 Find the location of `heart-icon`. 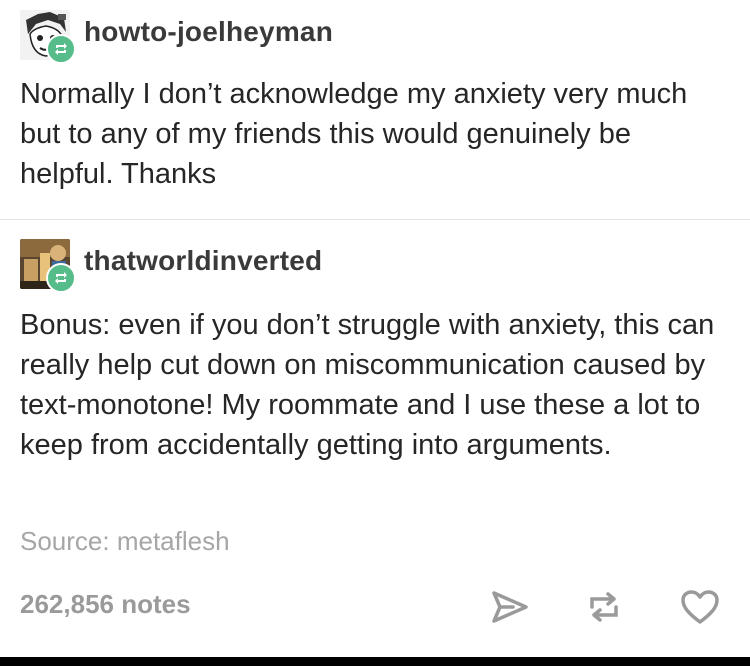

heart-icon is located at coordinates (700, 607).